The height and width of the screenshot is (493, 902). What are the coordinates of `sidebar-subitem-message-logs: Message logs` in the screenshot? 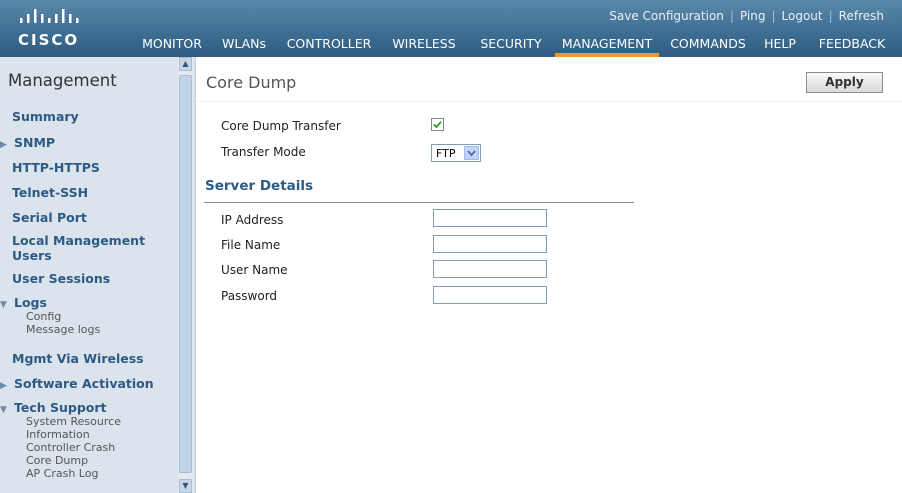 It's located at (55, 330).